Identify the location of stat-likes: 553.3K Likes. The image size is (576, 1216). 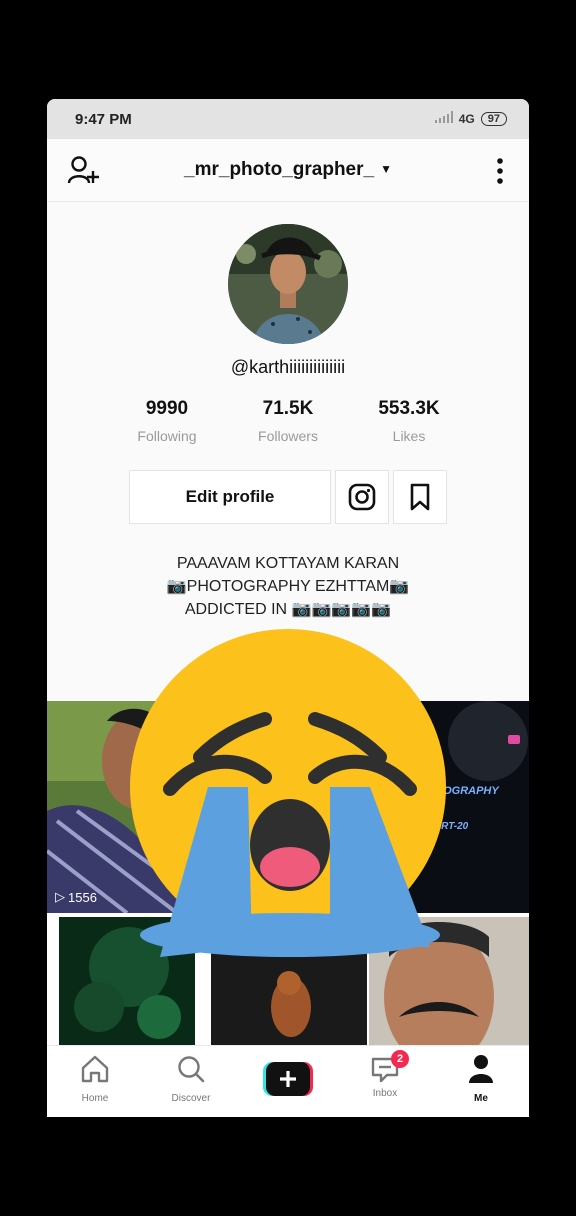
(409, 421).